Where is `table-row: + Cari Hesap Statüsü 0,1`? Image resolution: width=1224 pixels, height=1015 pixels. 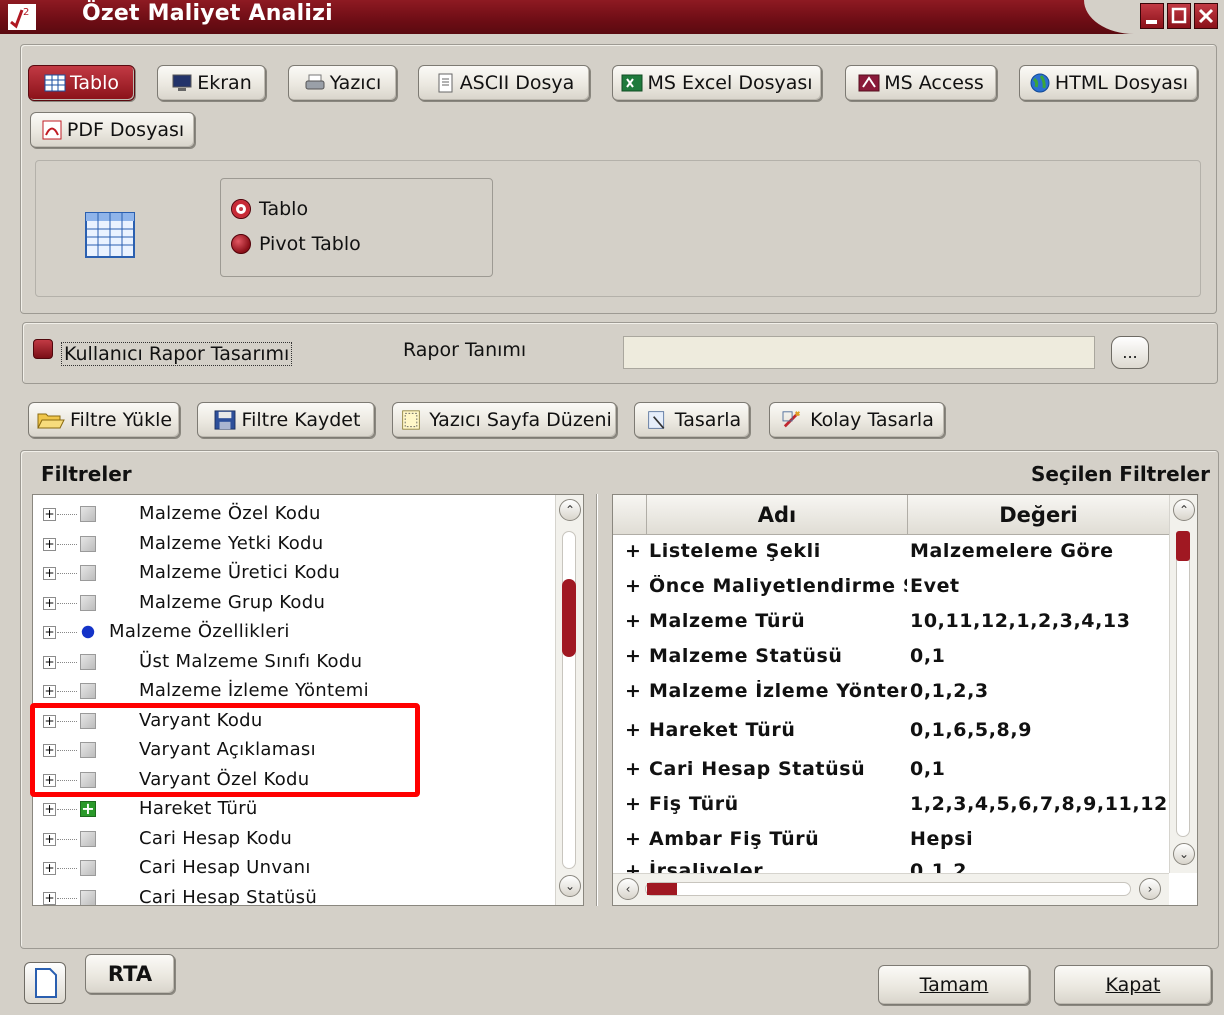 table-row: + Cari Hesap Statüsü 0,1 is located at coordinates (891, 770).